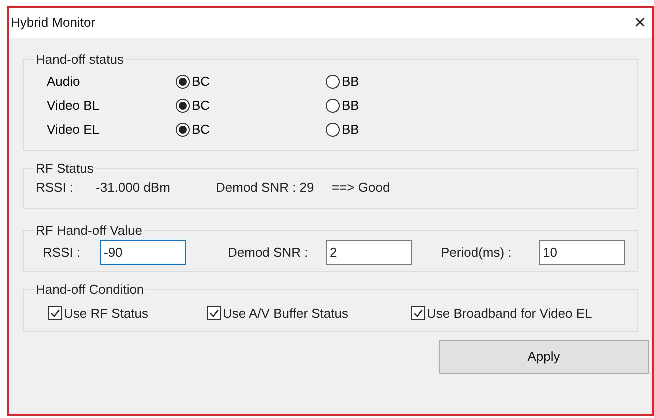  Describe the element at coordinates (134, 188) in the screenshot. I see `status-text: -31.000 dBm` at that location.